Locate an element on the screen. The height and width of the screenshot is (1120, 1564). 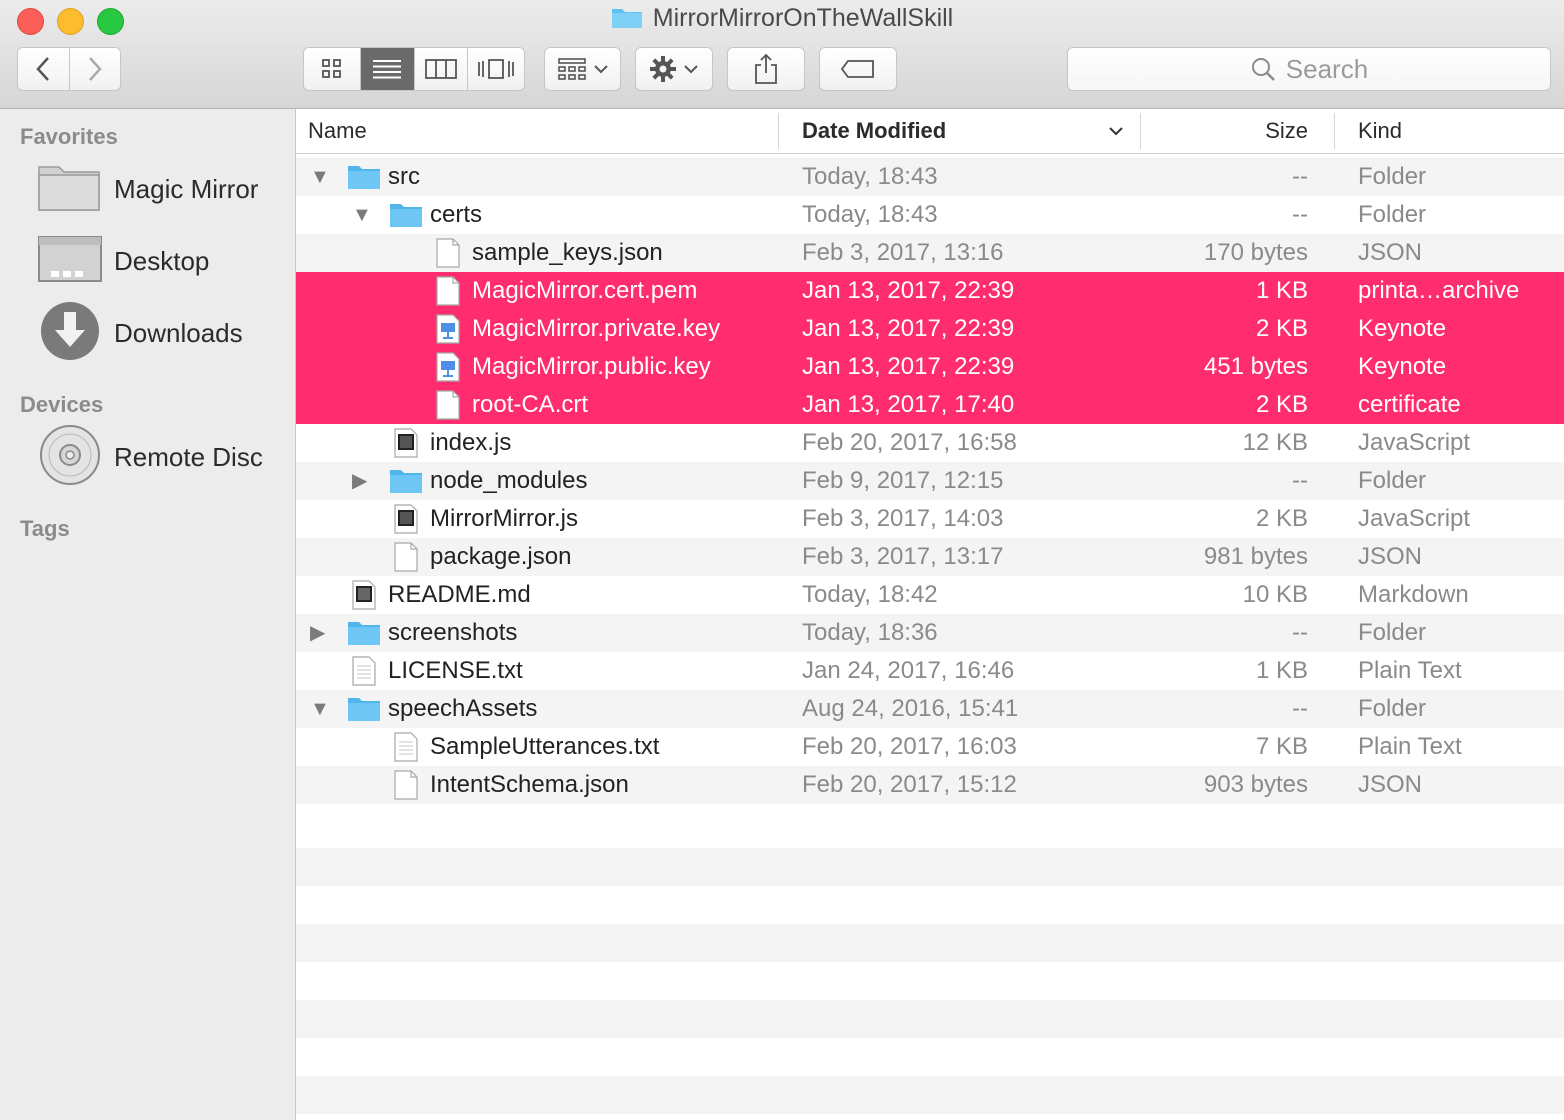
file-size: 12 KB is located at coordinates (1275, 442).